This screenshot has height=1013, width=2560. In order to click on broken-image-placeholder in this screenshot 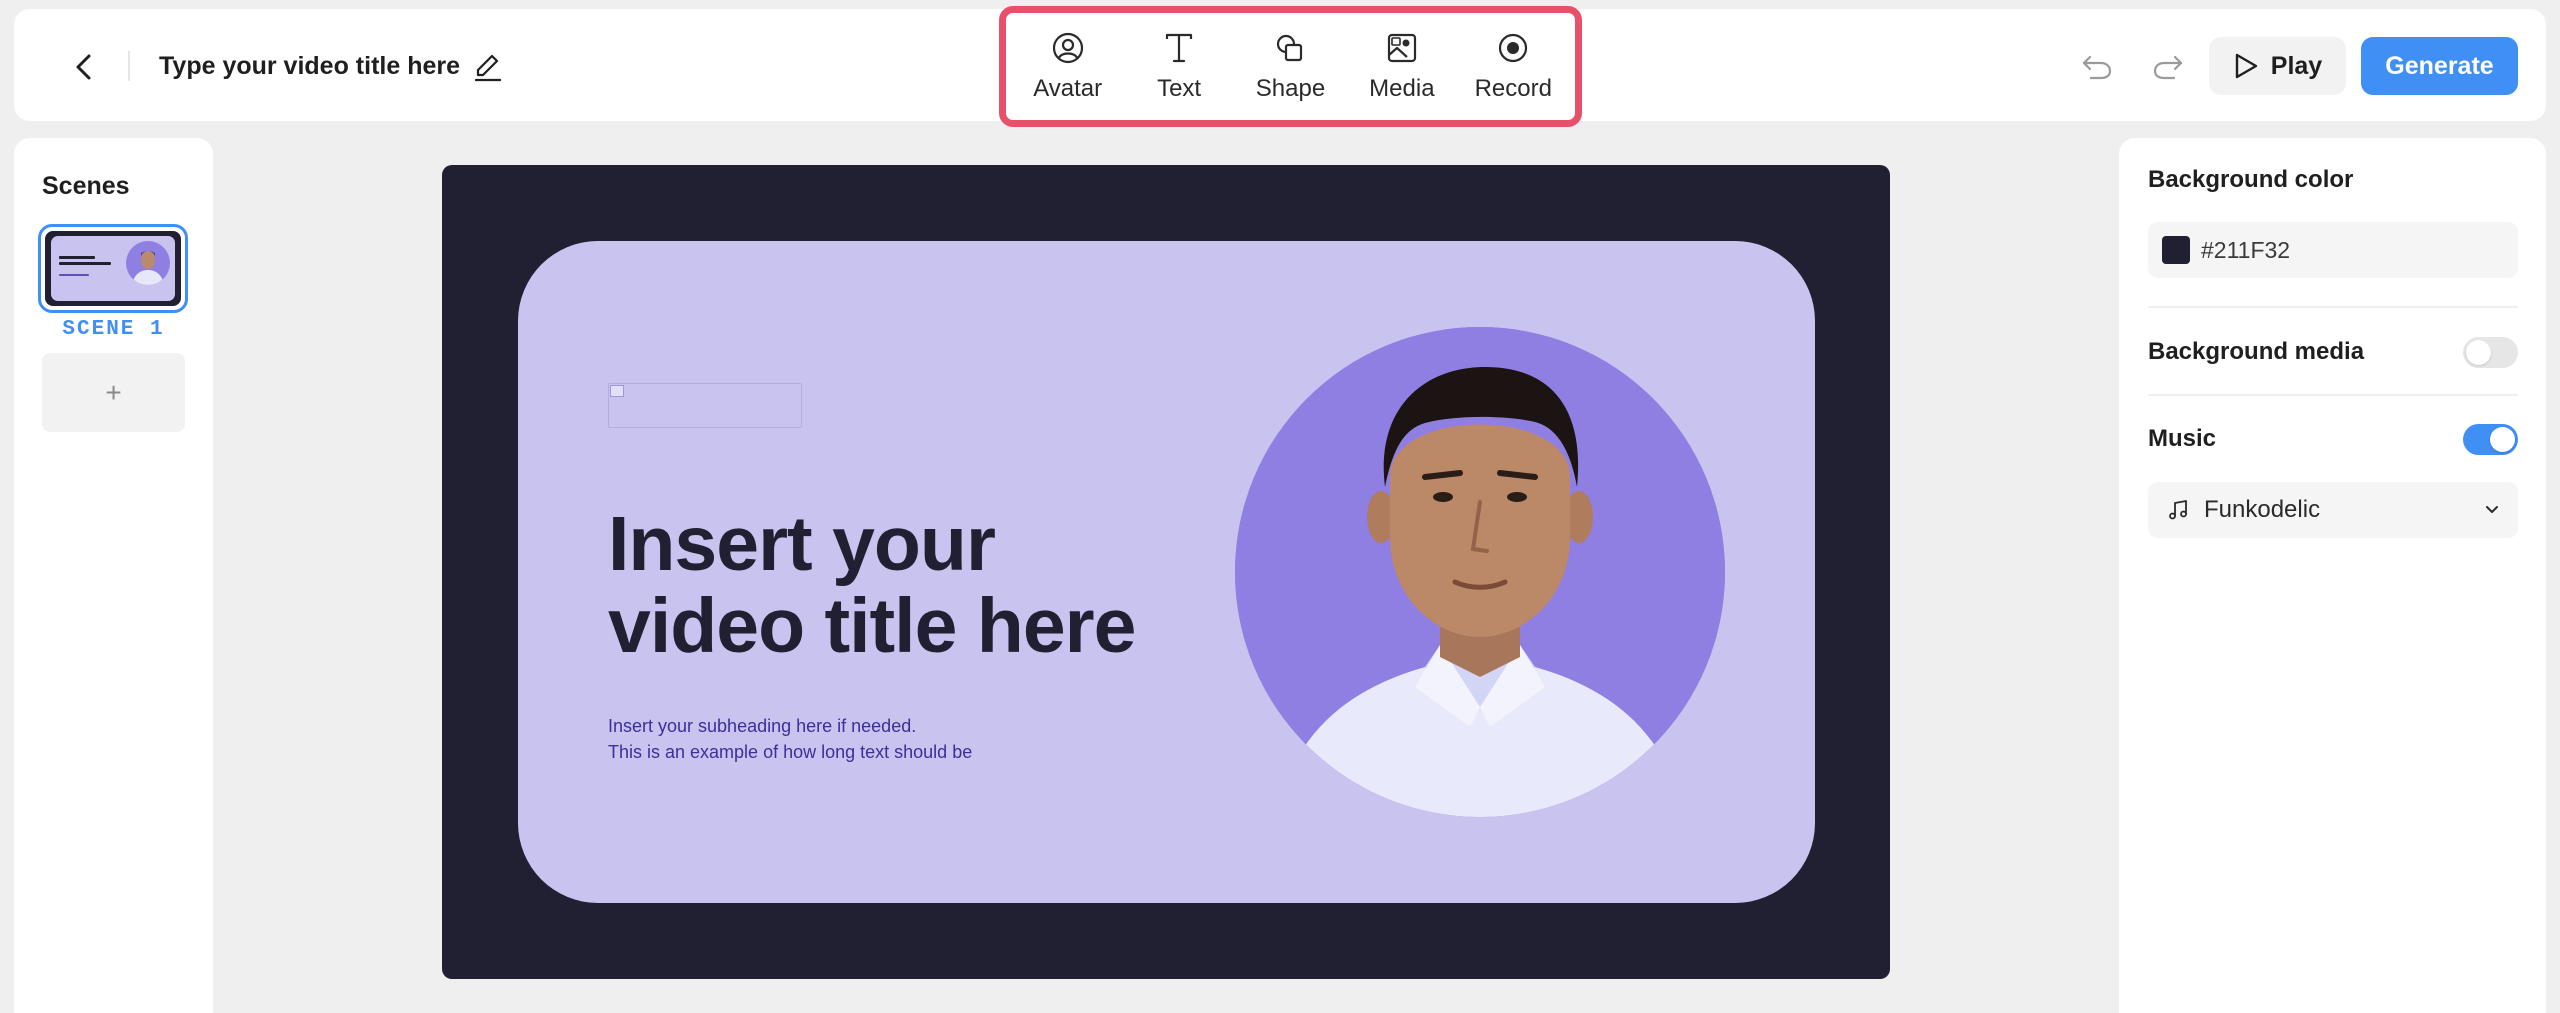, I will do `click(705, 405)`.